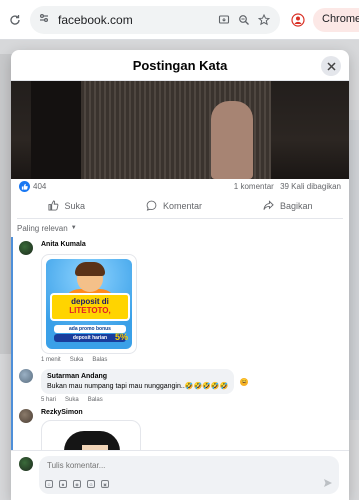  Describe the element at coordinates (155, 19) in the screenshot. I see `address-bar: facebook.com` at that location.